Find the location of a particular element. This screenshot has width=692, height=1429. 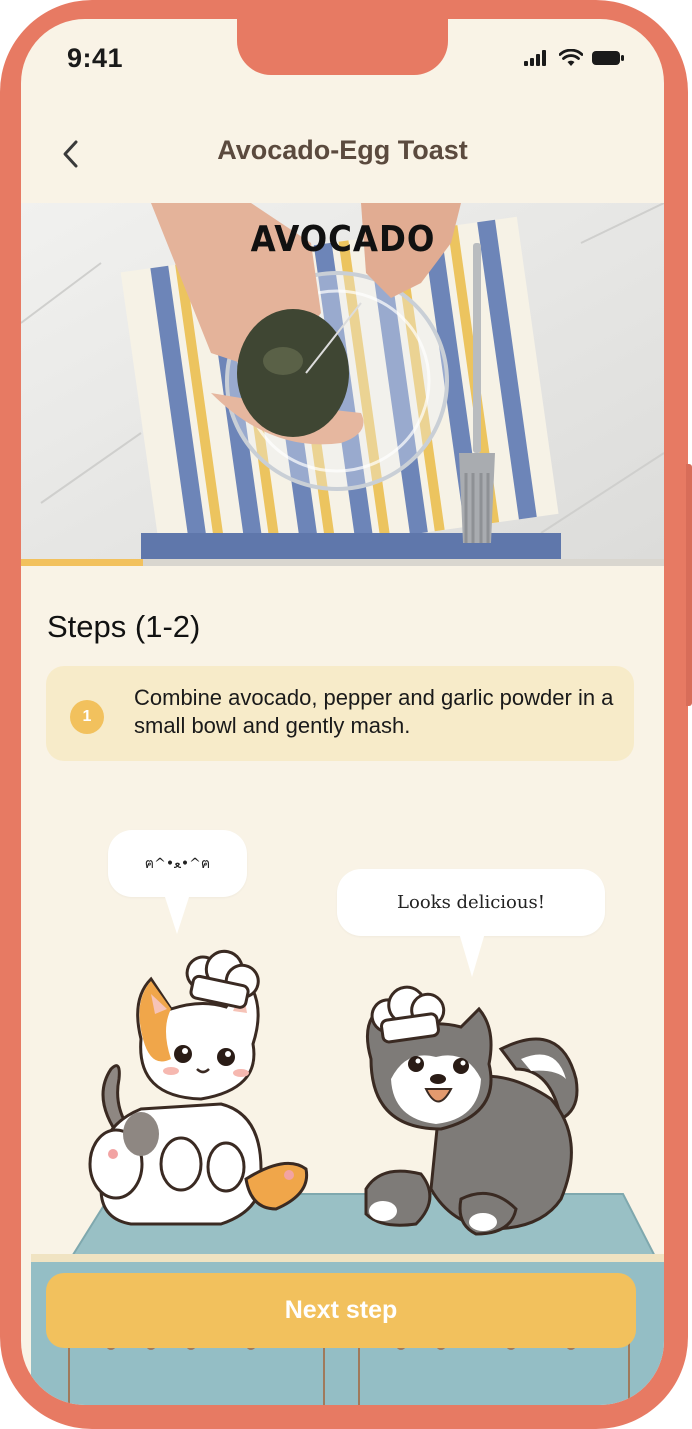

video-progress-fill is located at coordinates (82, 562).